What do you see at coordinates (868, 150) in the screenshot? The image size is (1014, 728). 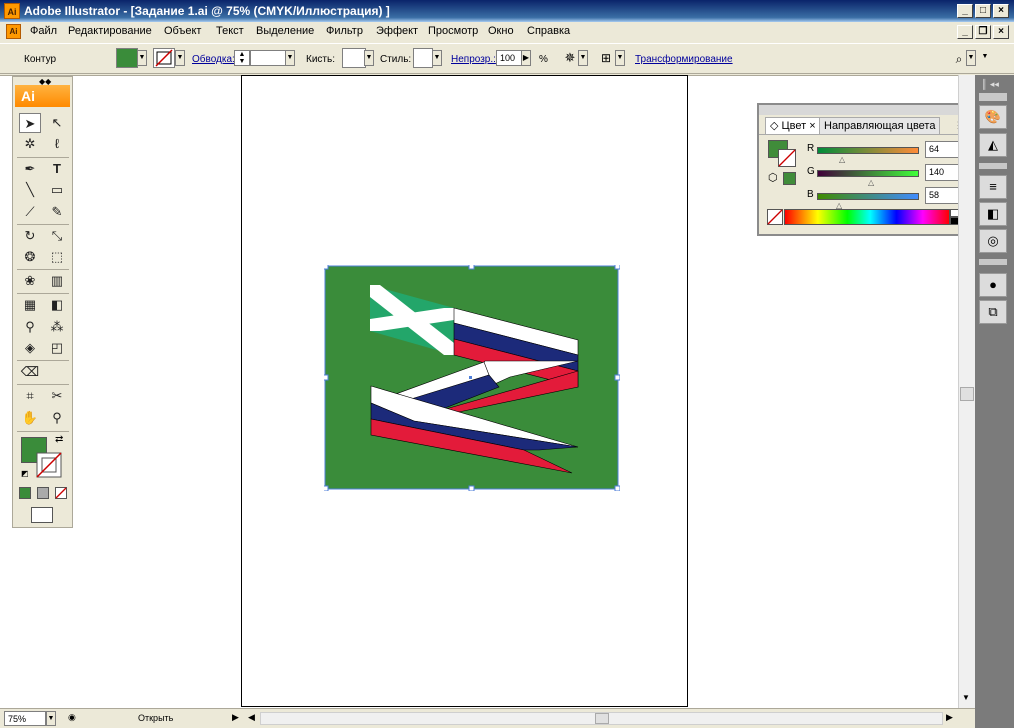 I see `r-slider-track` at bounding box center [868, 150].